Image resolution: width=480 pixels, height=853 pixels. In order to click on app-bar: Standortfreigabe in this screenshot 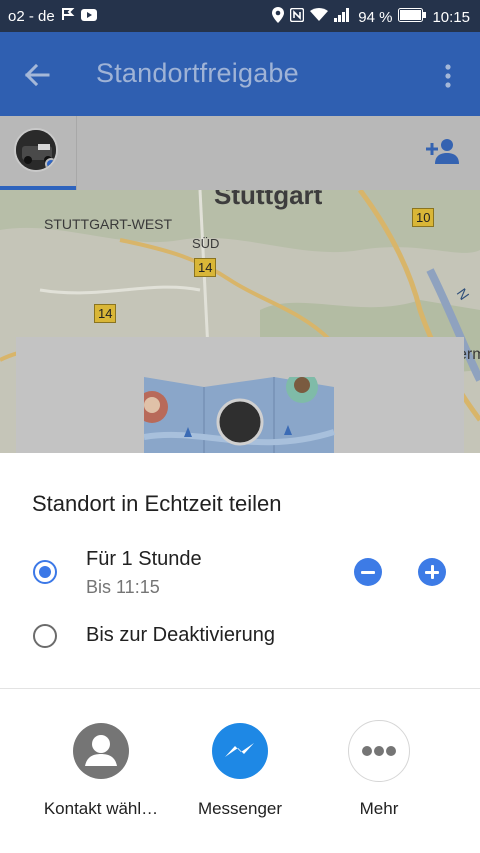, I will do `click(240, 74)`.